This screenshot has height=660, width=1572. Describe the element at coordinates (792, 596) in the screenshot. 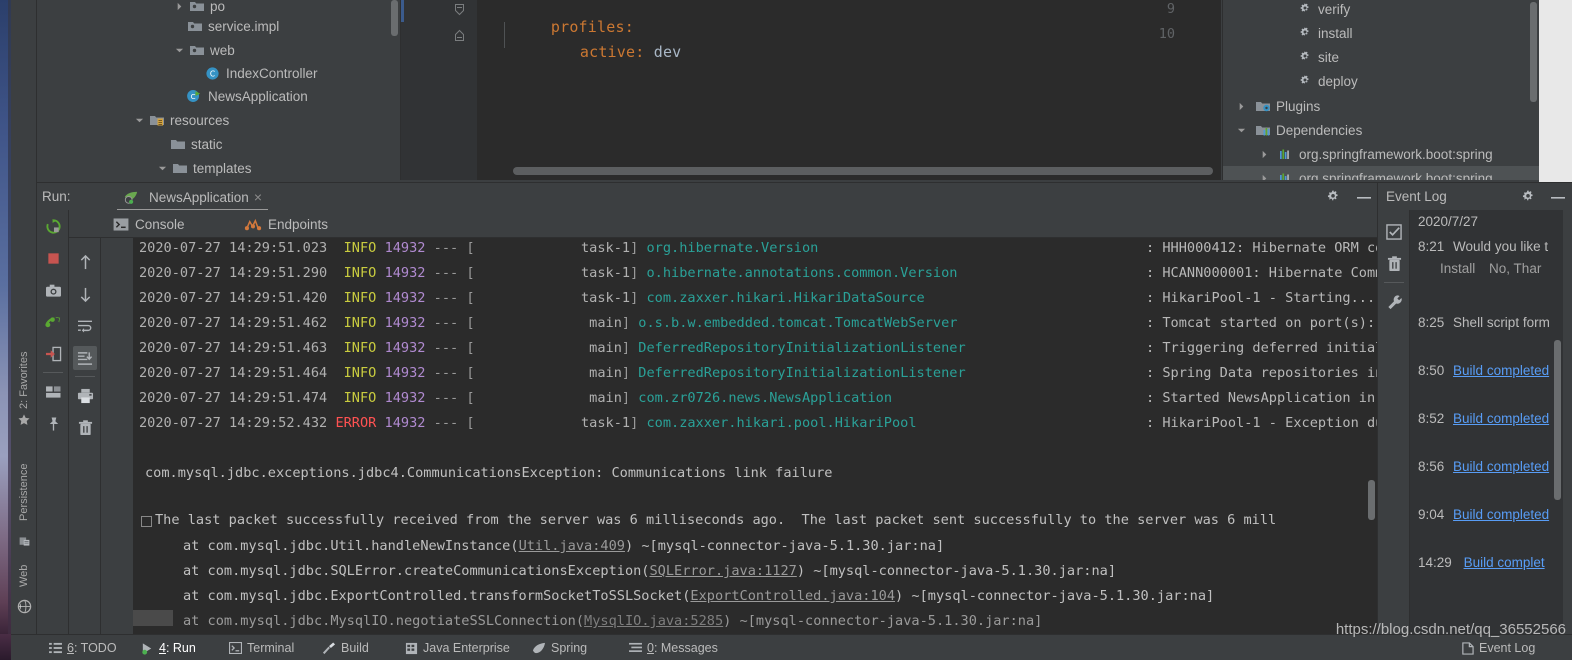

I see `stack-frame-link: ExportControlled.java:104` at that location.